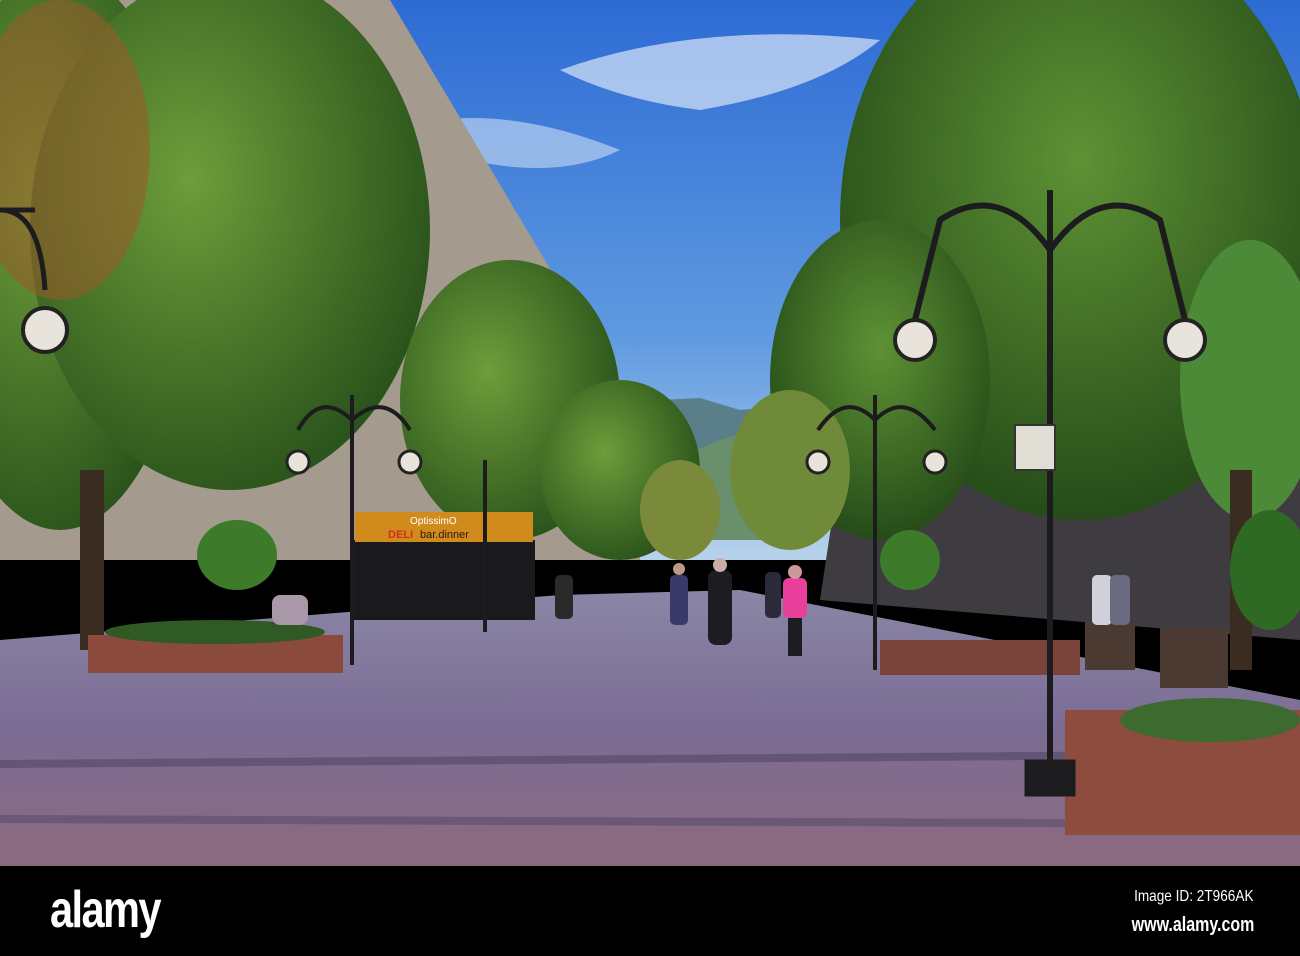 This screenshot has width=1300, height=956. What do you see at coordinates (1192, 925) in the screenshot?
I see `site-url: www.alamy.com` at bounding box center [1192, 925].